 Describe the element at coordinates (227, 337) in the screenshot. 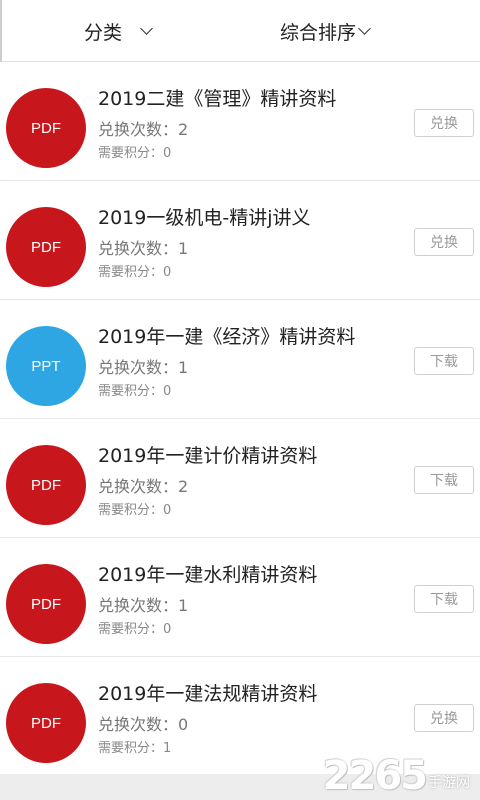

I see `resource-title: 2019年一建《经济》精讲资料` at that location.